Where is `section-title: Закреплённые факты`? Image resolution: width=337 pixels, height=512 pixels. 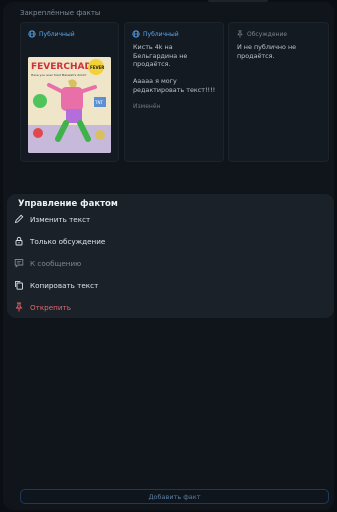 section-title: Закреплённые факты is located at coordinates (60, 13).